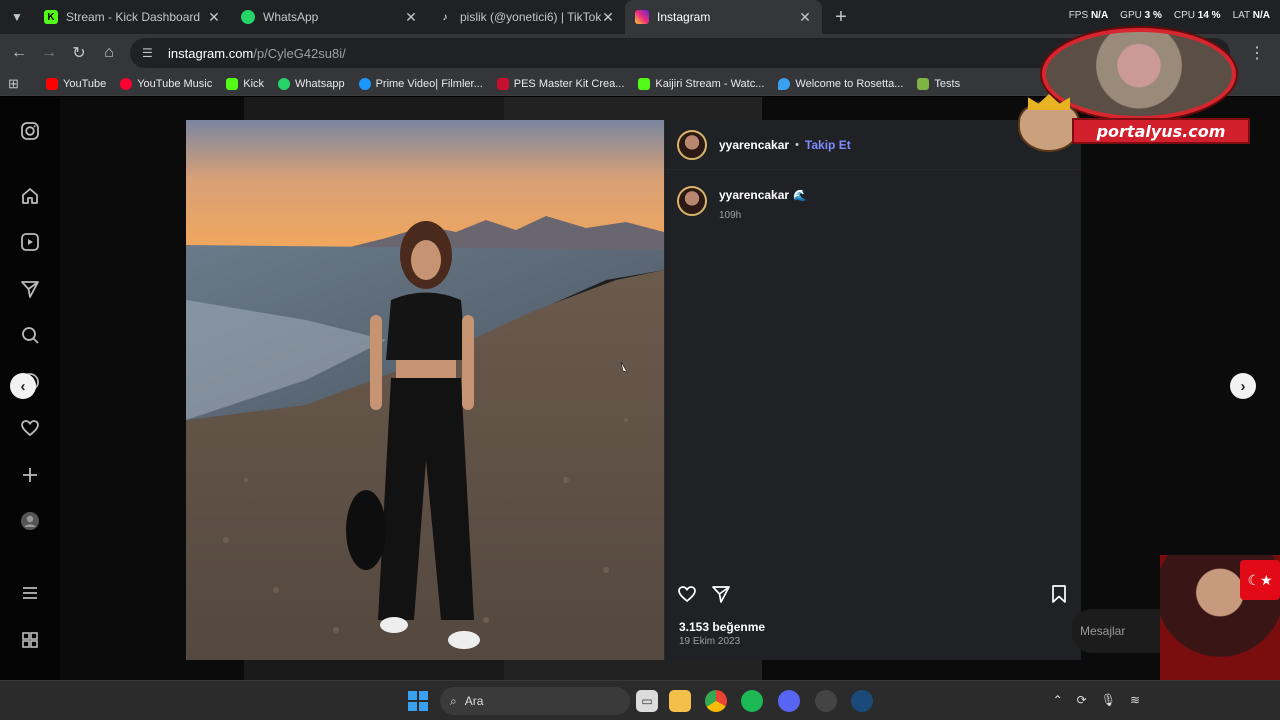 The height and width of the screenshot is (720, 1280). I want to click on heart-icon, so click(30, 428).